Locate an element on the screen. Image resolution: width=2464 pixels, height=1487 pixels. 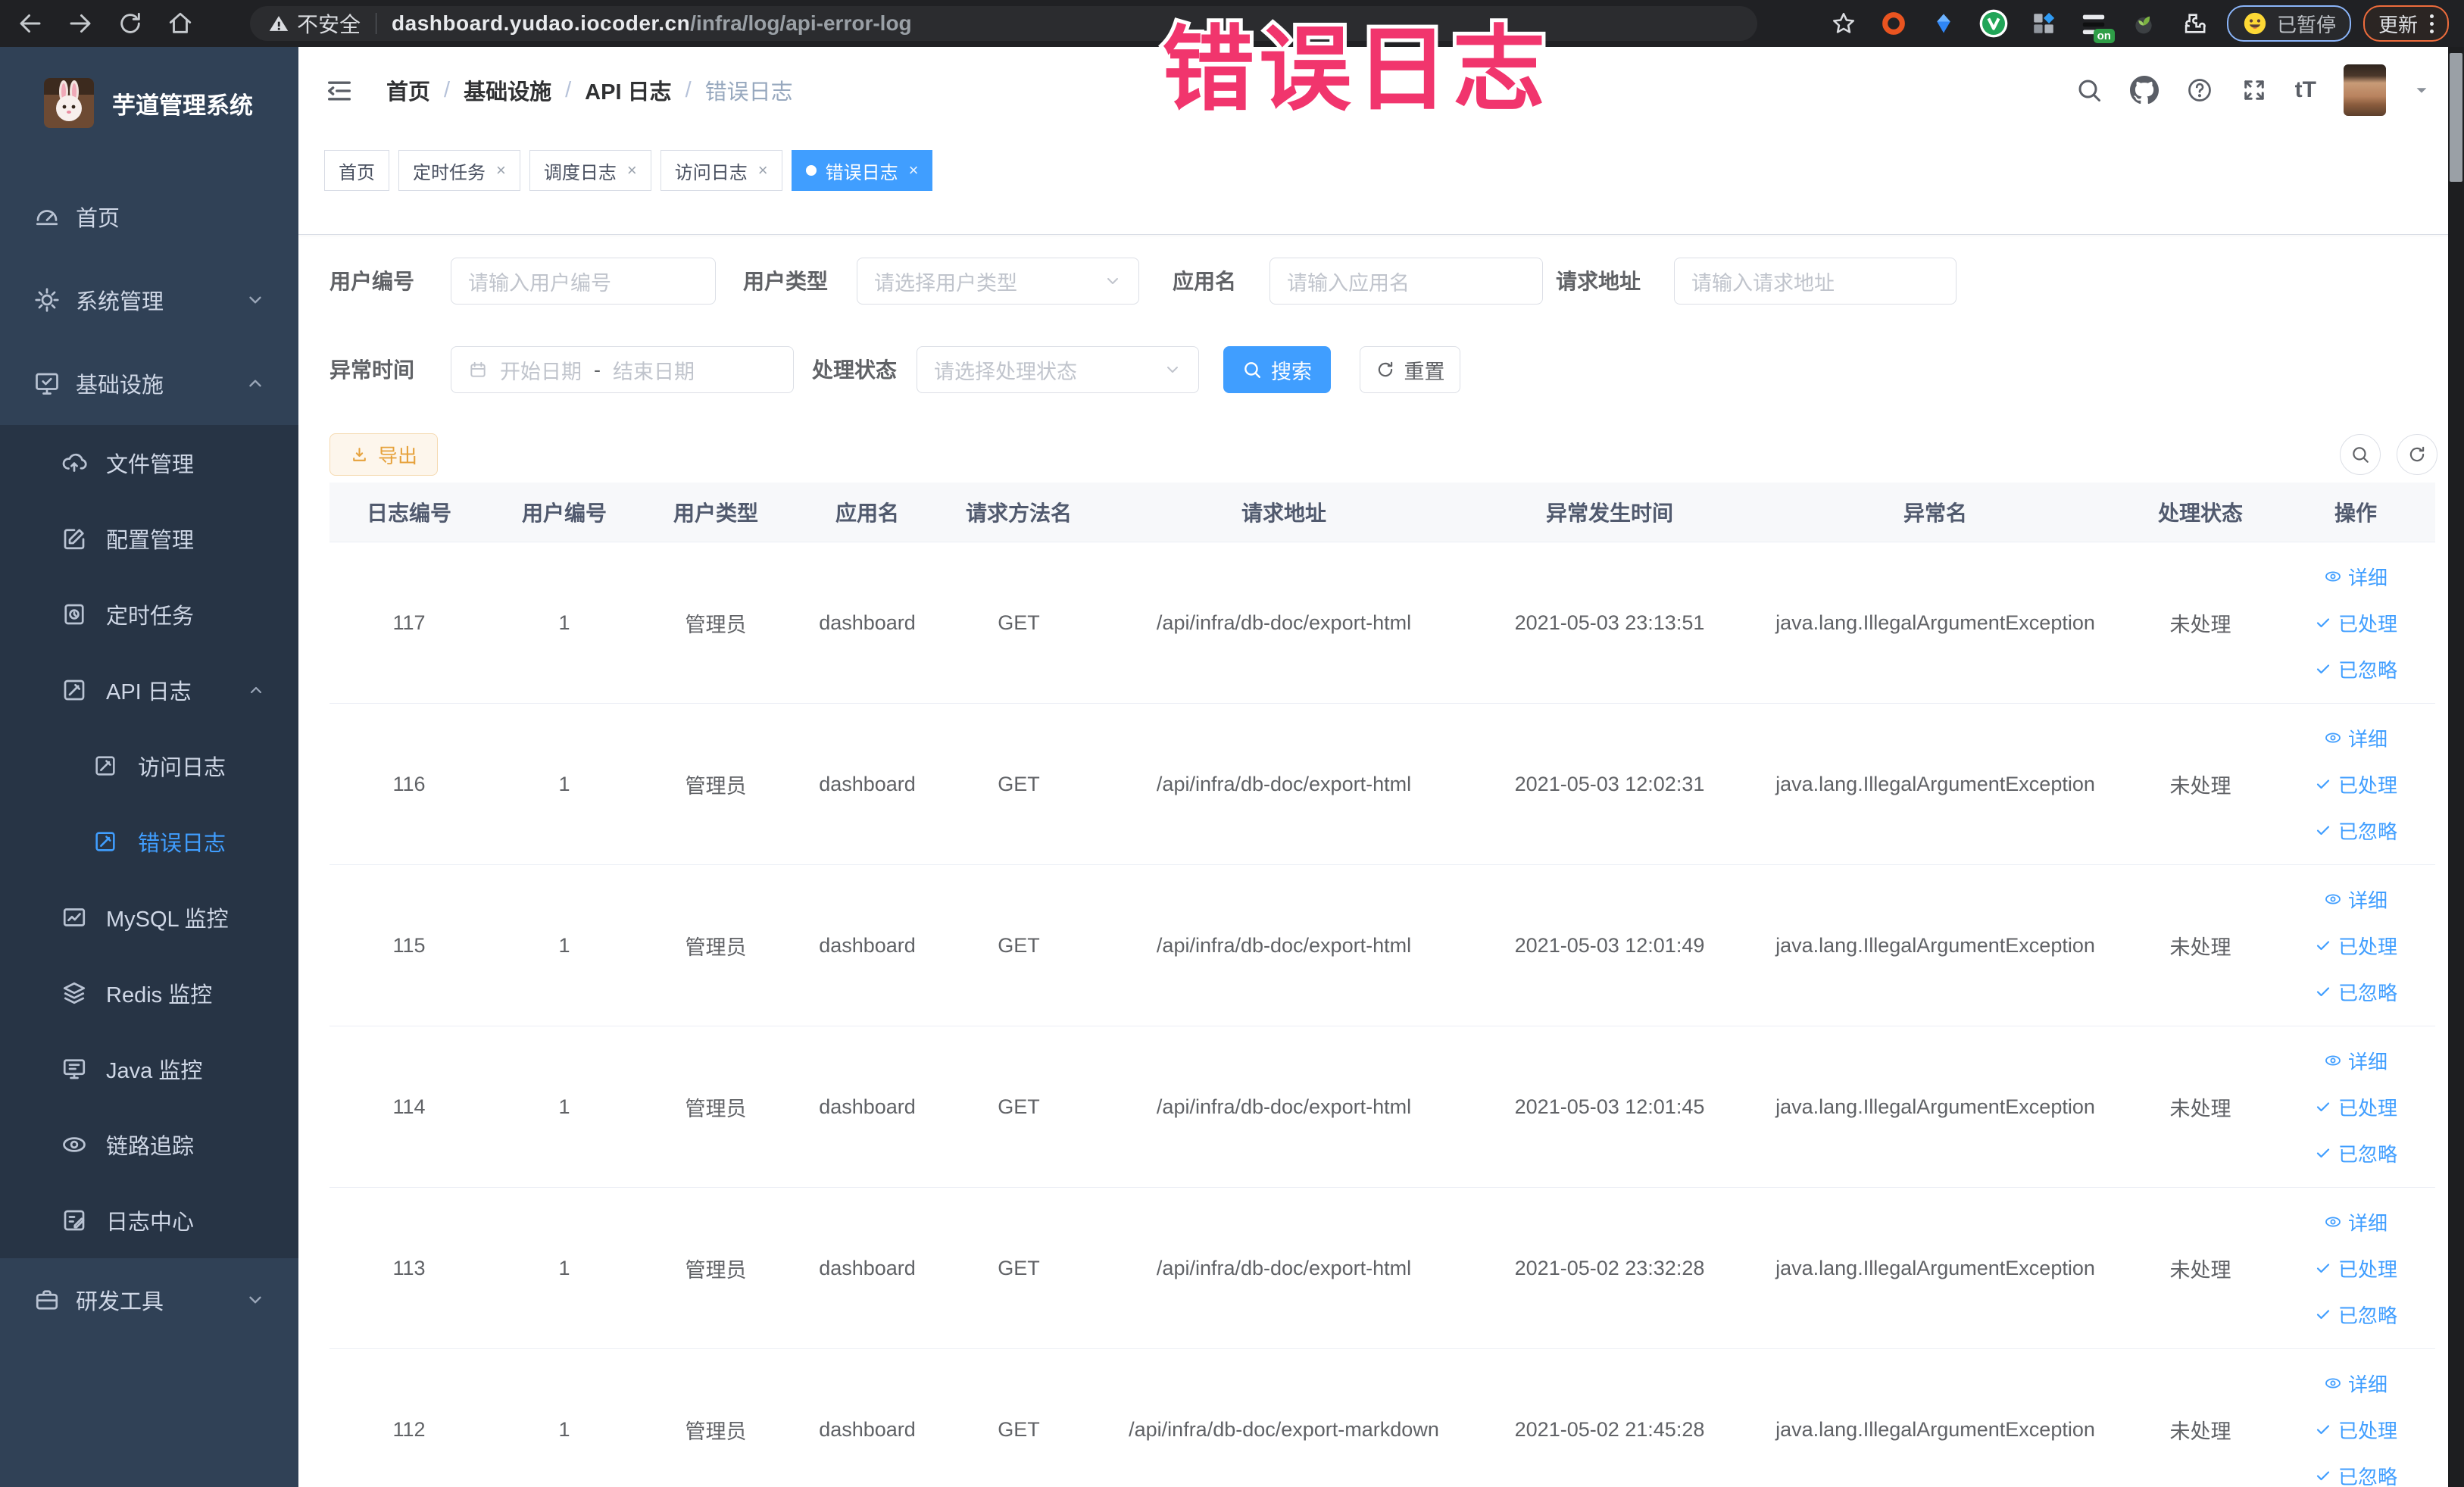
sidebar-item-access-log: 访问日志 is located at coordinates (149, 766).